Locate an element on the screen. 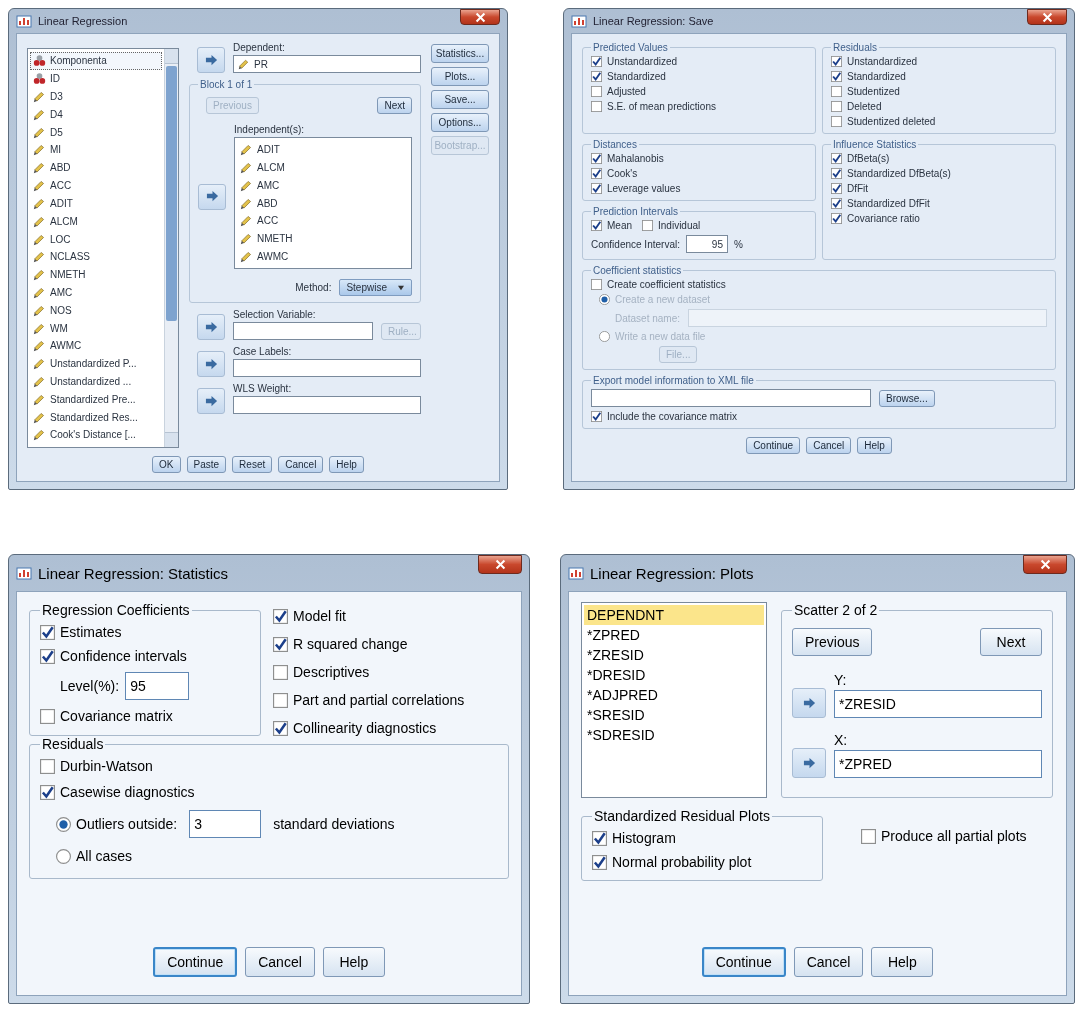 The image size is (1083, 1010). checkbox: Studentized is located at coordinates (939, 91).